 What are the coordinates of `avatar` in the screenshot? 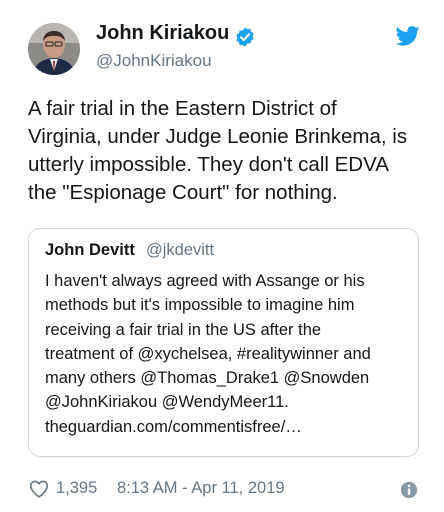 It's located at (54, 49).